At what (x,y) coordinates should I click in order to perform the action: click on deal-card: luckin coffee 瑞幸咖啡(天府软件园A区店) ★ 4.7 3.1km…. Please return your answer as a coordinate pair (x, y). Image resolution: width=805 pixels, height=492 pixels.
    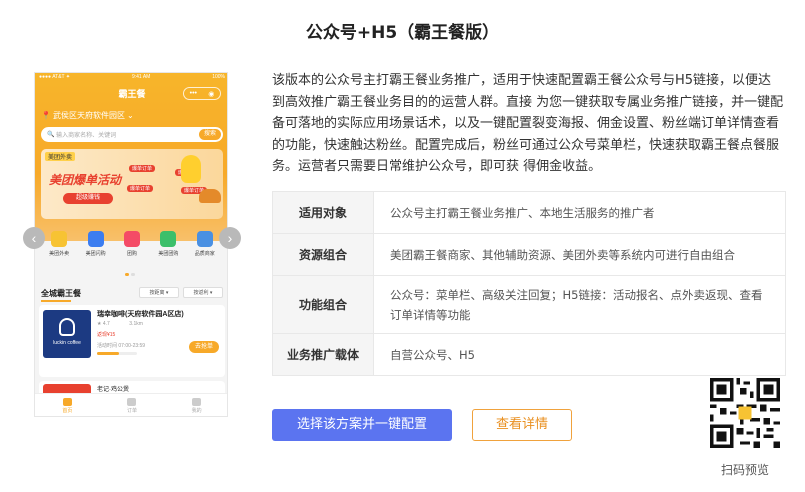
    Looking at the image, I should click on (132, 341).